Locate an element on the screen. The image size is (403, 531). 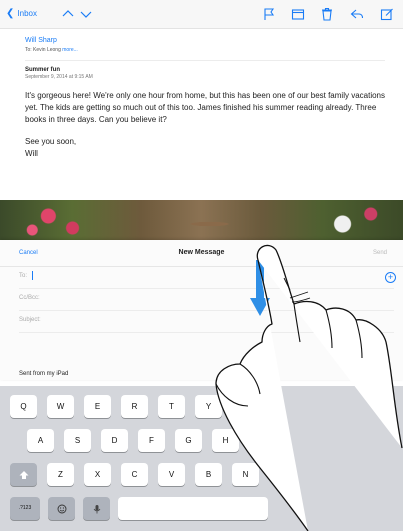
back-to-inbox-button: ❮ Inbox is located at coordinates (21, 13).